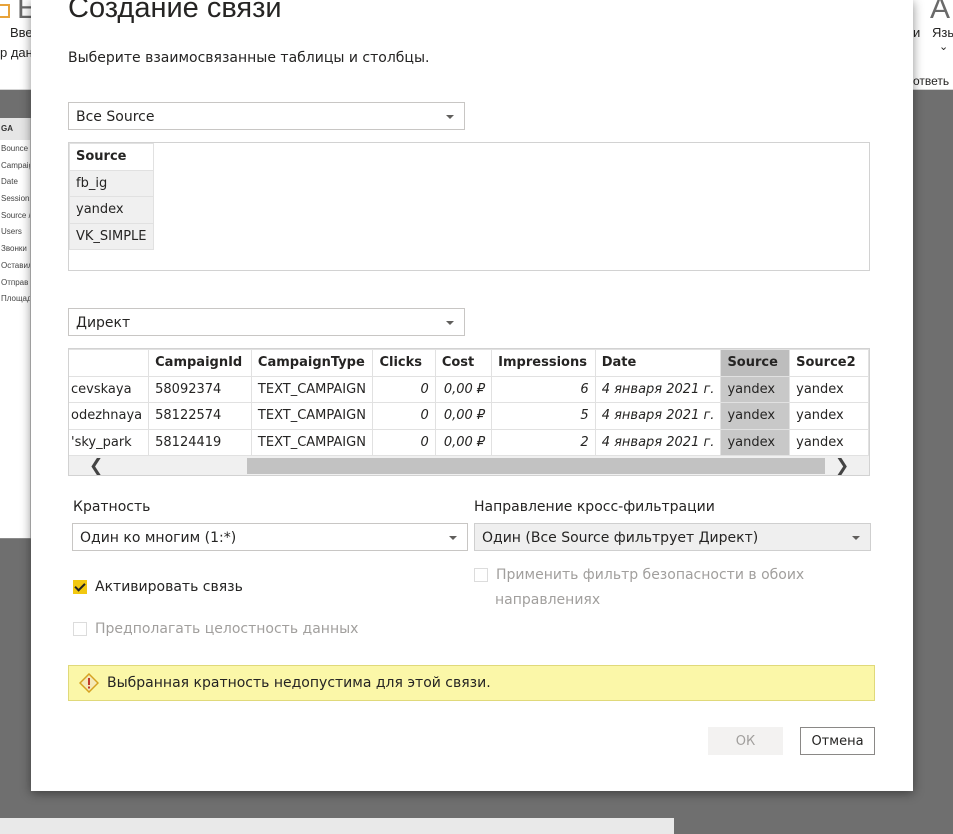 Image resolution: width=953 pixels, height=834 pixels. I want to click on background-status-bar, so click(476, 826).